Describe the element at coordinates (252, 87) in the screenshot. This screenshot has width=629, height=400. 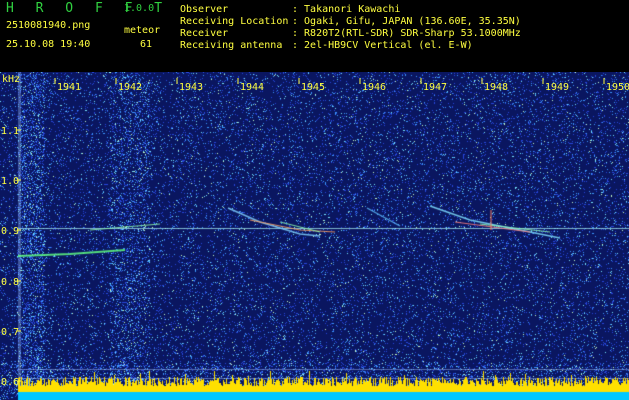
I see `x-tick-label: 1944` at that location.